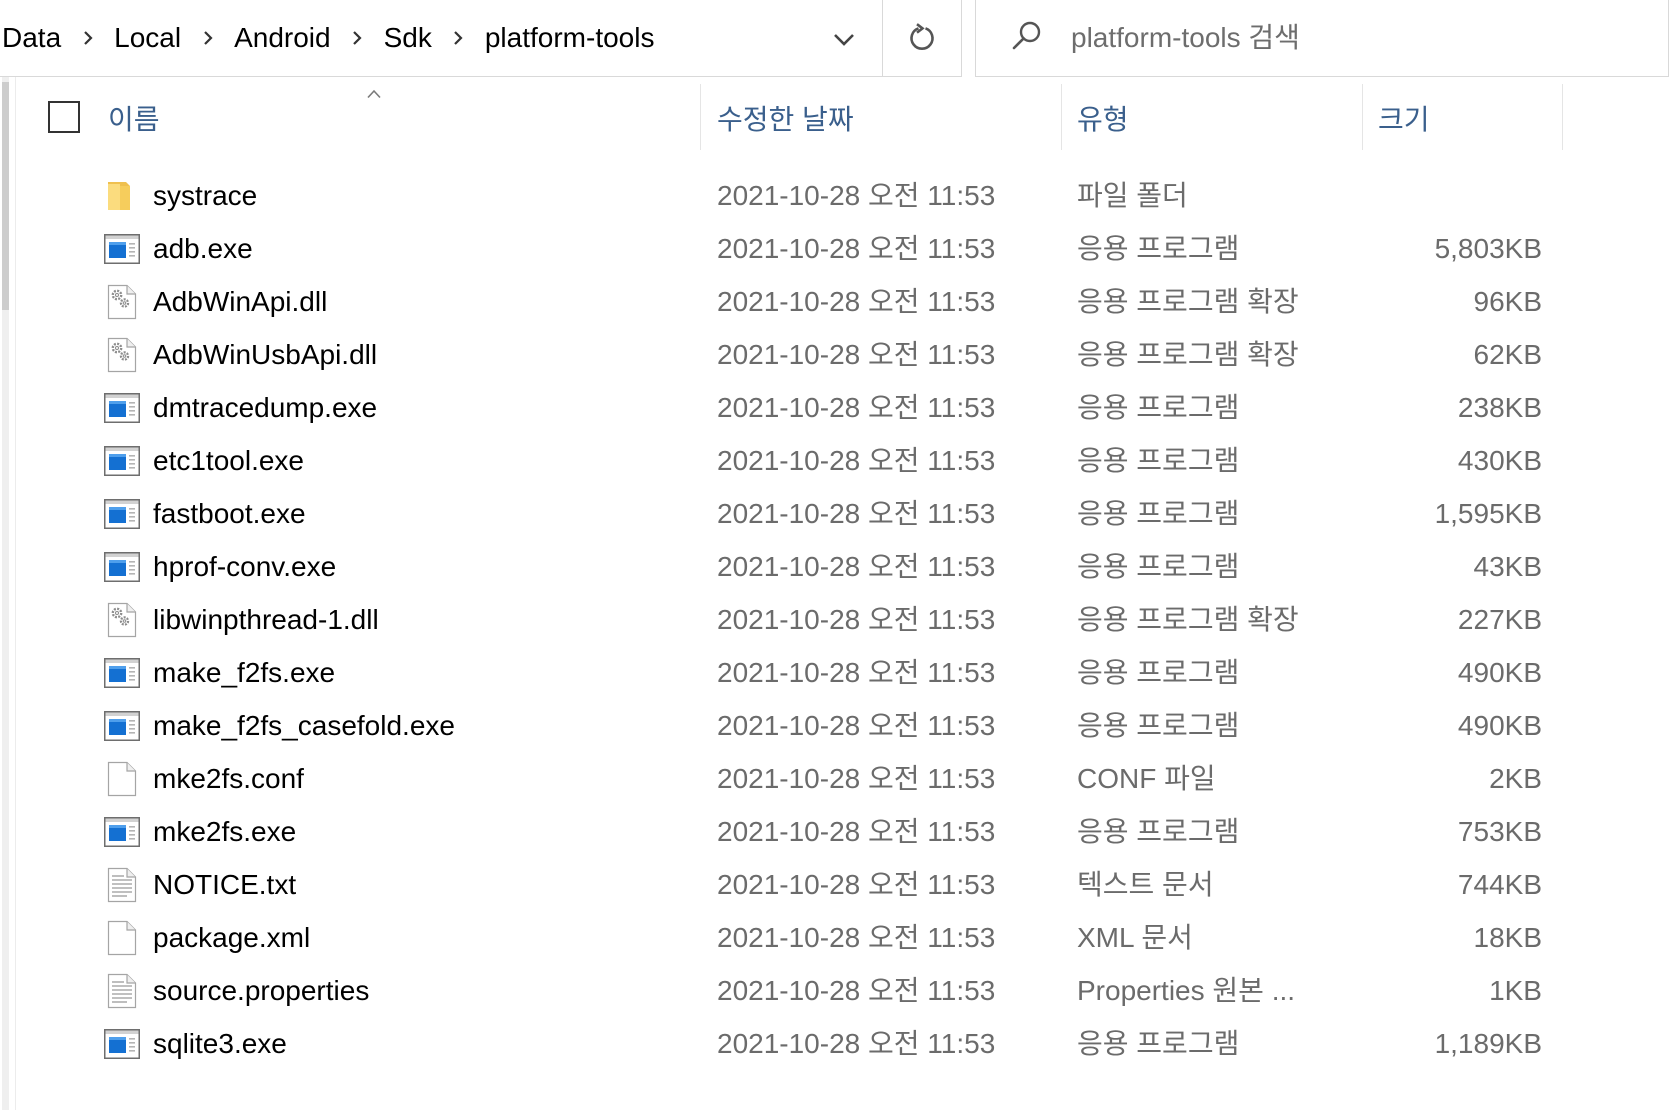 This screenshot has height=1110, width=1672. Describe the element at coordinates (265, 407) in the screenshot. I see `file-name: dmtracedump.exe` at that location.